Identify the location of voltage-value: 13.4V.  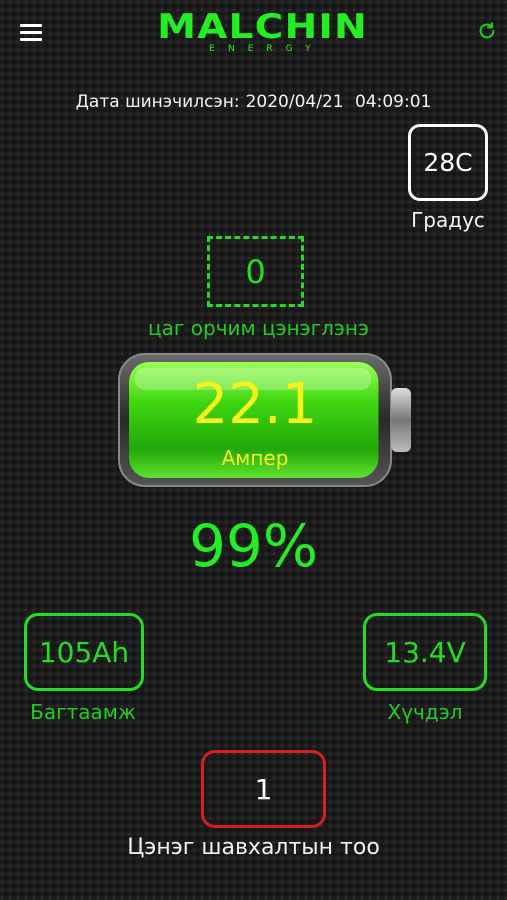
(425, 652).